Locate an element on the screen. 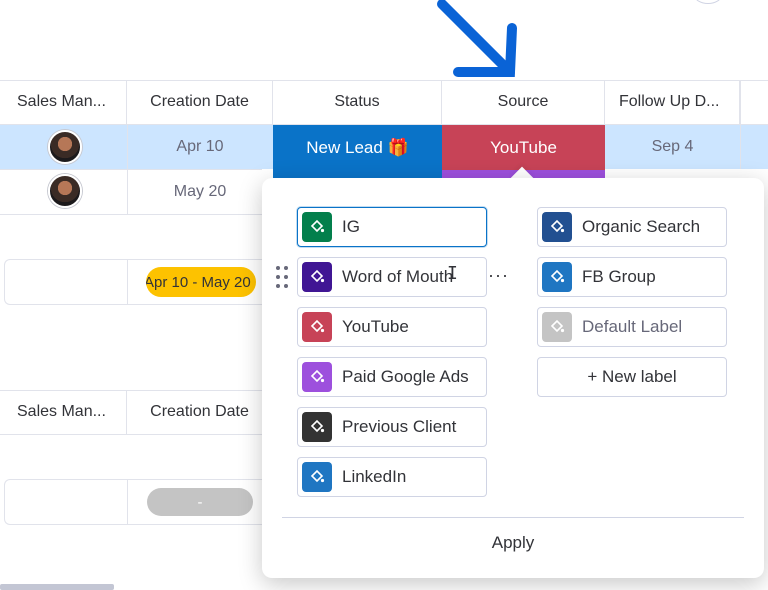 This screenshot has height=590, width=768. label-option-default-label: Default Label is located at coordinates (632, 327).